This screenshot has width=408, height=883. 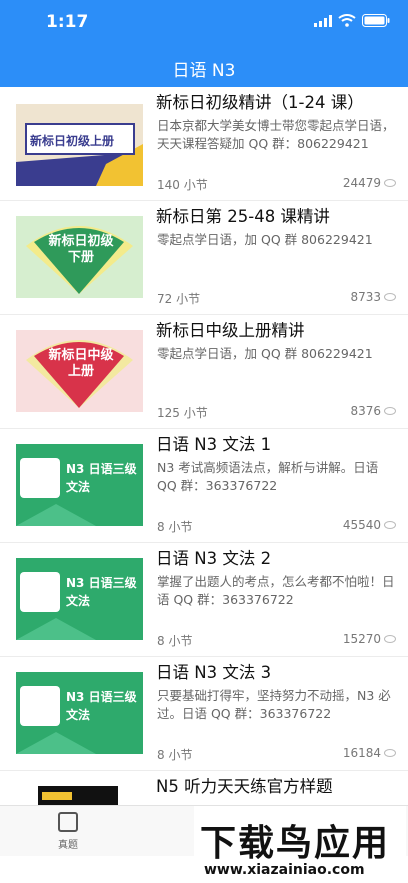 I want to click on view-count: 16184, so click(x=369, y=753).